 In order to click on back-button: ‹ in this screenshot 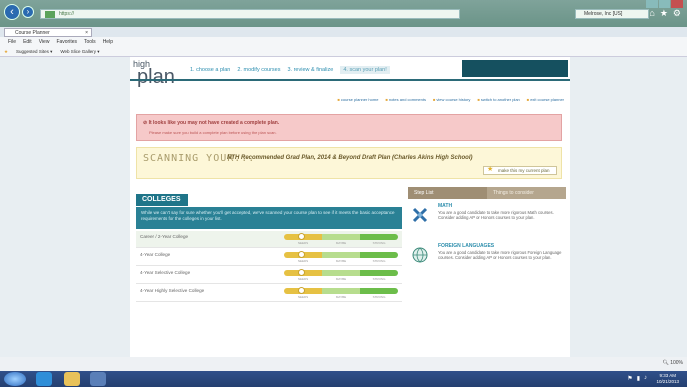, I will do `click(12, 12)`.